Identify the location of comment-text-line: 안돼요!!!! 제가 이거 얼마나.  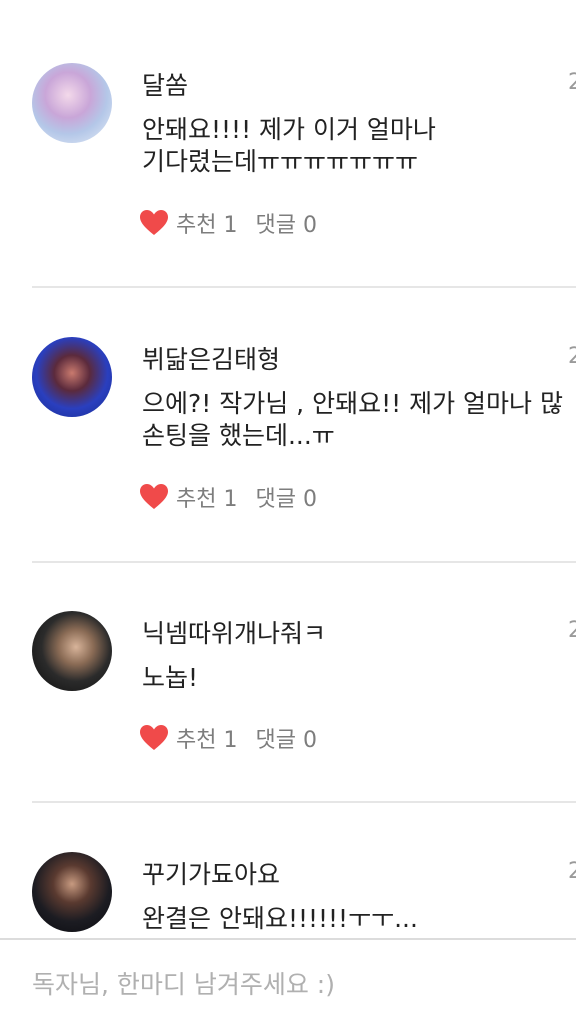
(289, 129).